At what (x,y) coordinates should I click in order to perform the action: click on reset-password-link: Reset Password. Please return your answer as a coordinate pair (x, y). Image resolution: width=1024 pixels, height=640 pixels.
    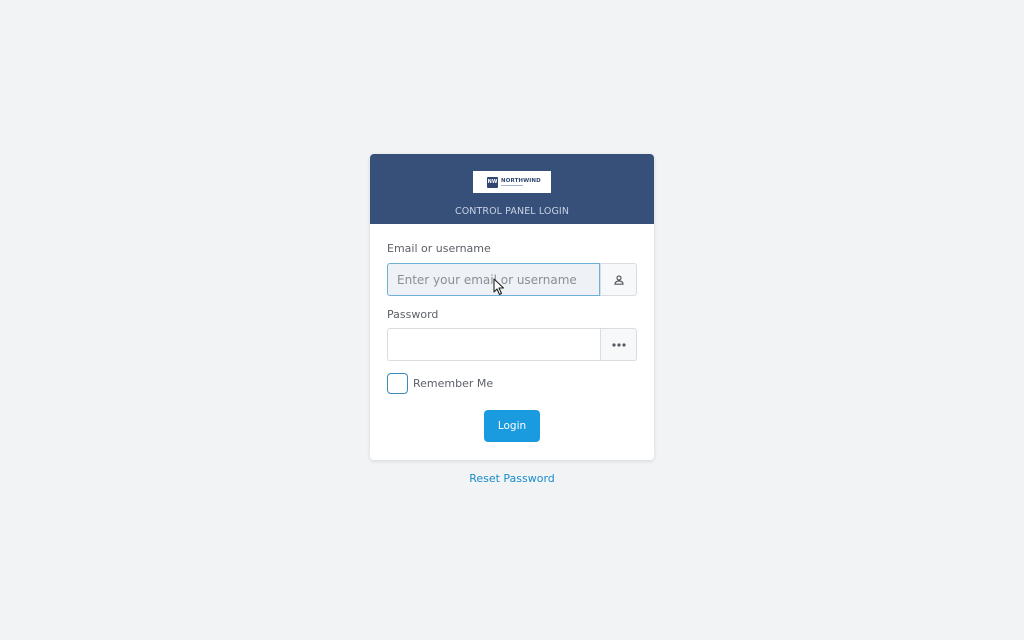
    Looking at the image, I should click on (512, 478).